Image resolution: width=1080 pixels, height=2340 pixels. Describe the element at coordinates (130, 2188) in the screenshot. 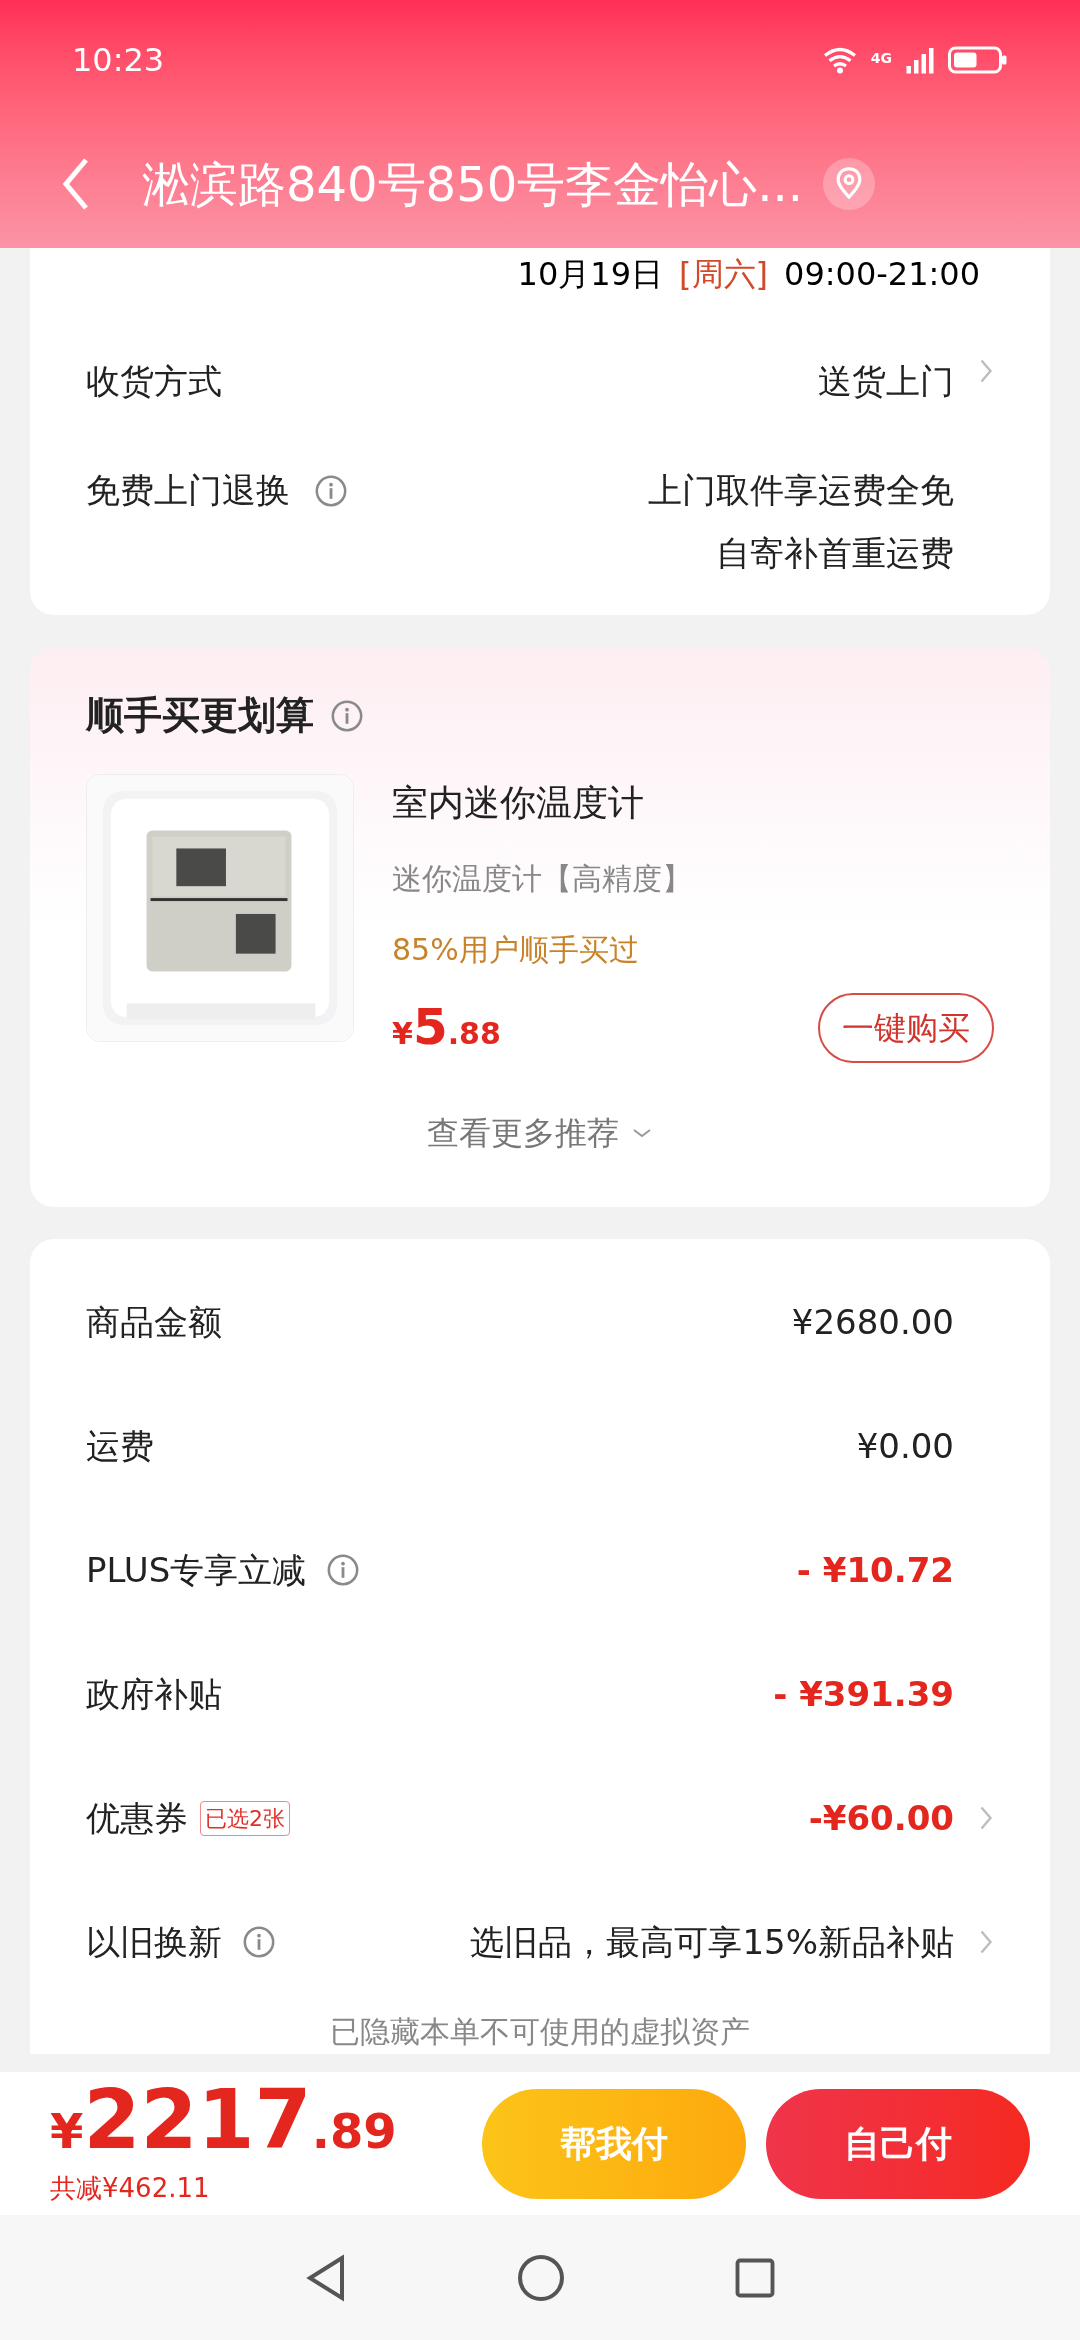

I see `total-saved: 共减¥462.11` at that location.